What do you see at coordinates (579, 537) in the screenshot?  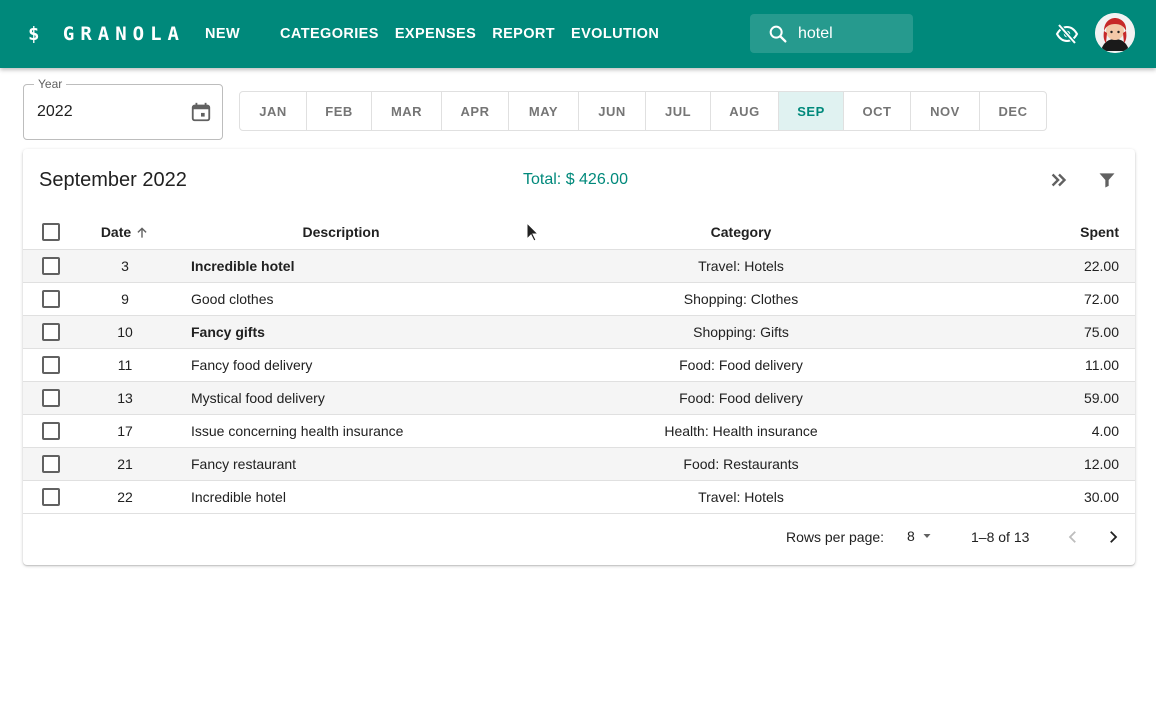 I see `pagination: Rows per page: 8 1–8 of 13` at bounding box center [579, 537].